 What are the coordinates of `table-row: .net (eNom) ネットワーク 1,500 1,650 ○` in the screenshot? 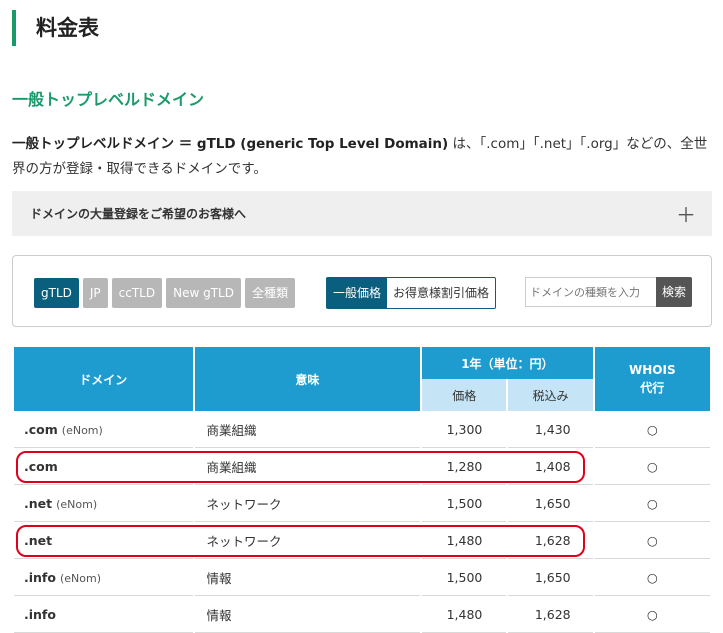 It's located at (362, 503).